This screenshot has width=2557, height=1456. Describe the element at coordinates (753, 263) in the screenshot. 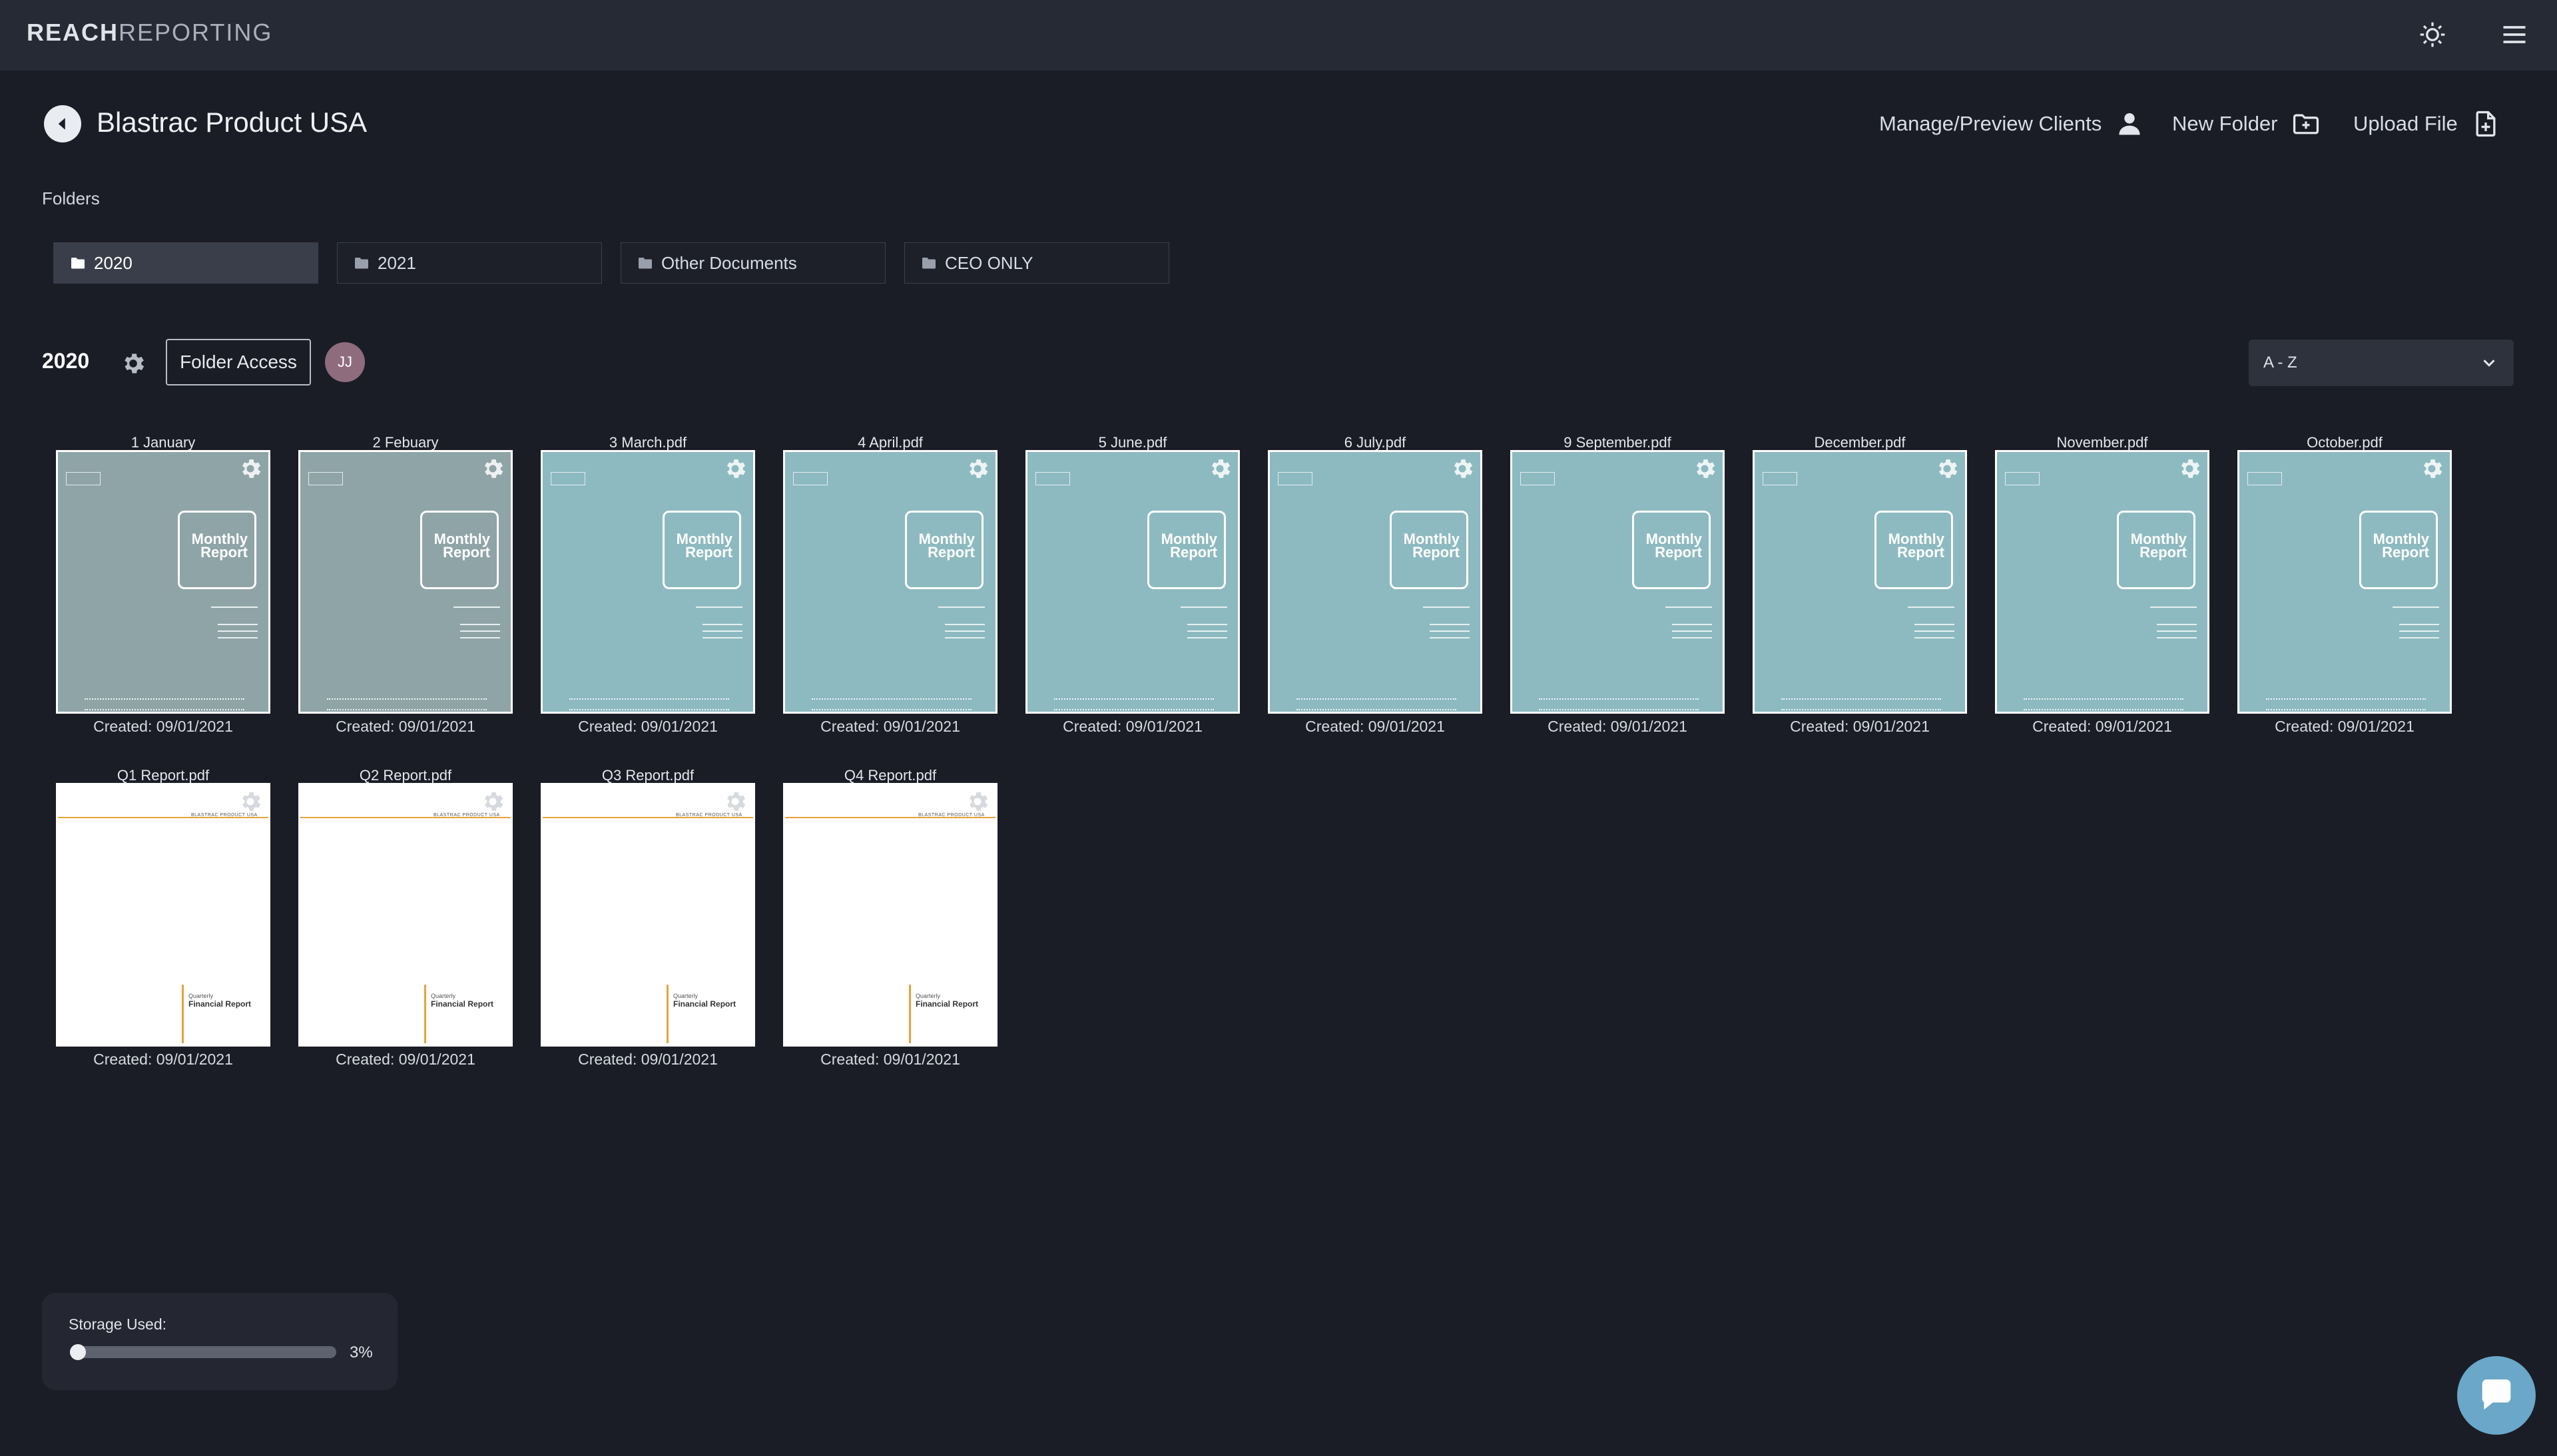

I see `folder-tab-other-documents: Other Documents` at that location.